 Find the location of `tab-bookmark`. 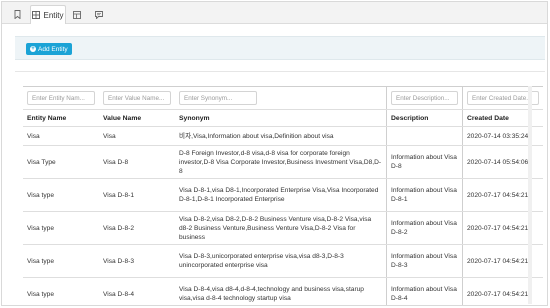

tab-bookmark is located at coordinates (17, 14).